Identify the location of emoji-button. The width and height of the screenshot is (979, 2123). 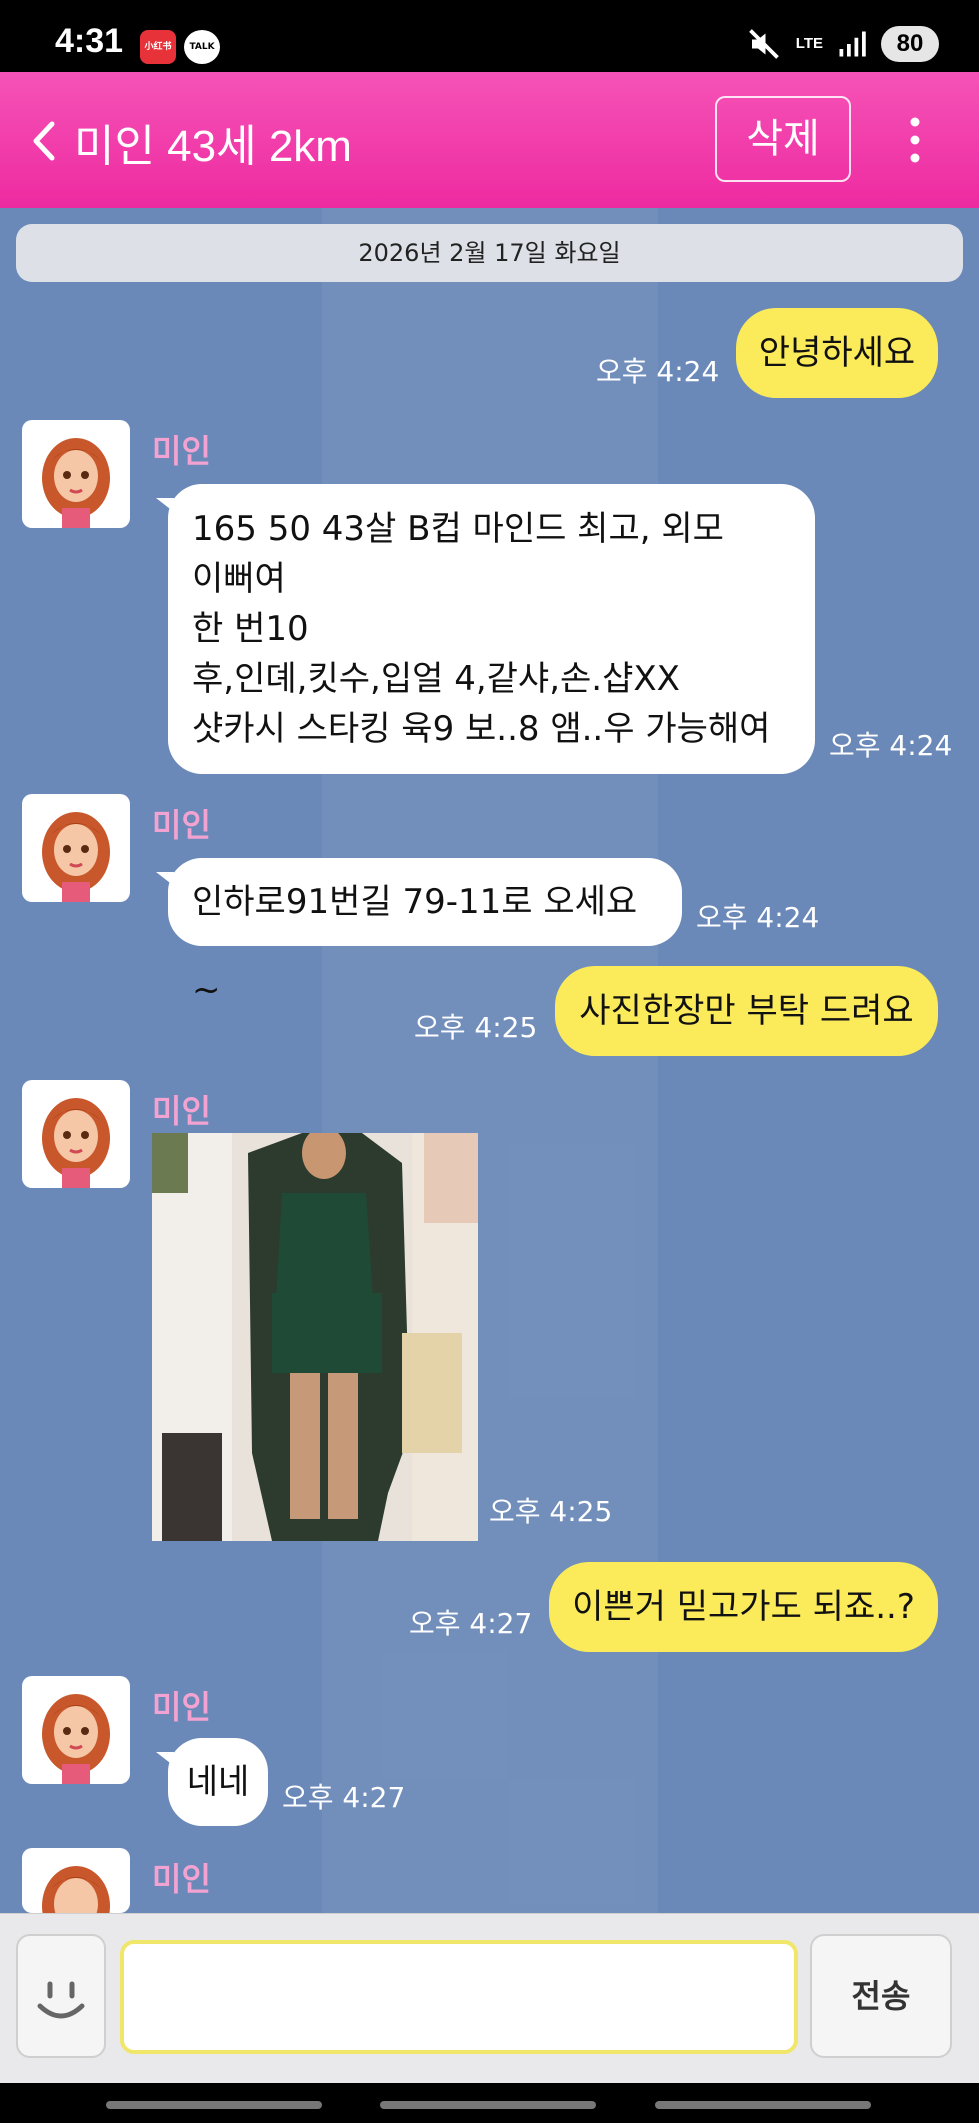
(61, 1996).